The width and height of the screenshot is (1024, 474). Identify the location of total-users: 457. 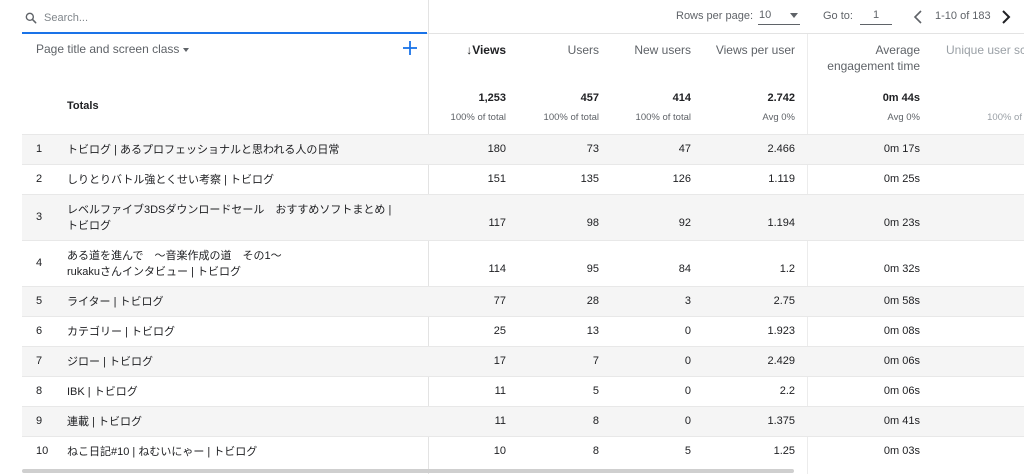
(589, 98).